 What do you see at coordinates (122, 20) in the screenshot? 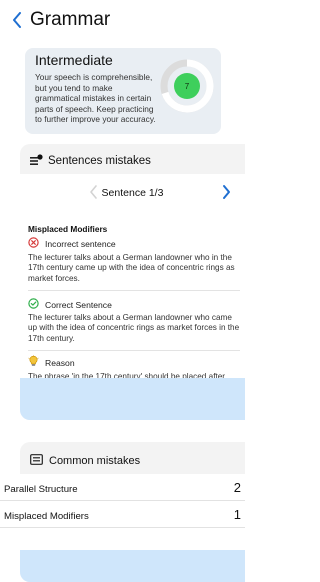
I see `header: Grammar` at bounding box center [122, 20].